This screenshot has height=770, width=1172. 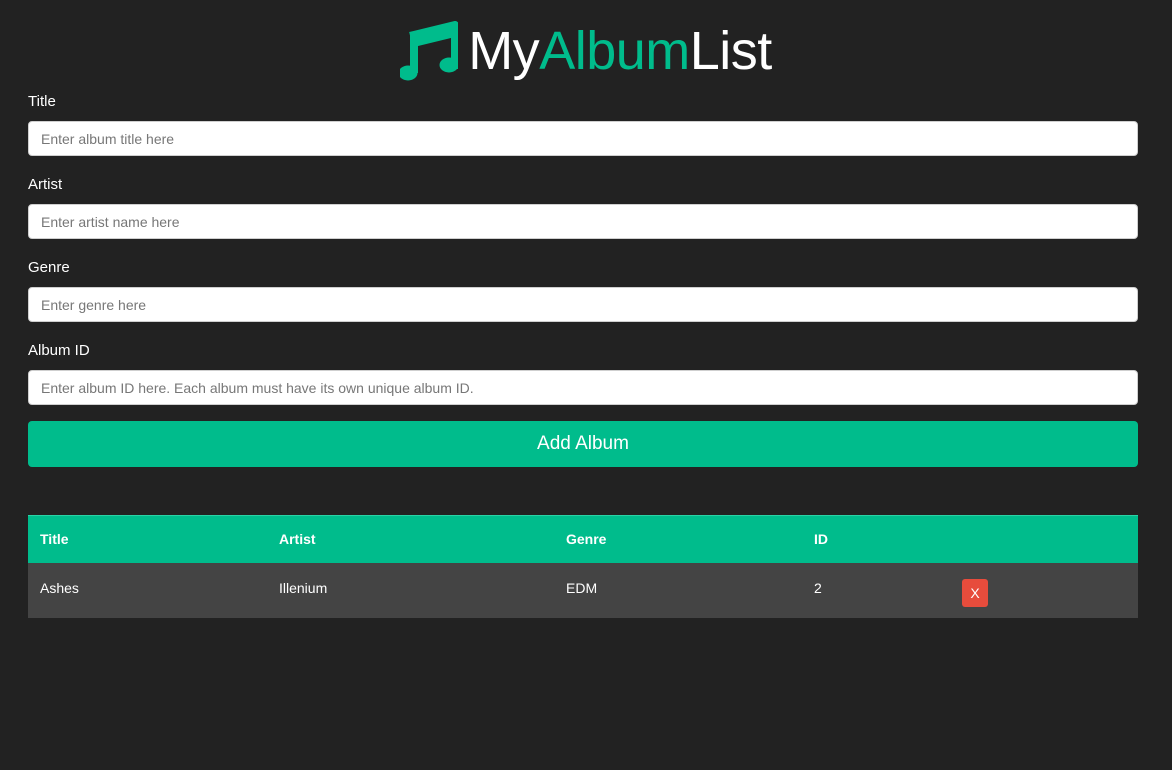 I want to click on header-genre: Genre, so click(x=678, y=539).